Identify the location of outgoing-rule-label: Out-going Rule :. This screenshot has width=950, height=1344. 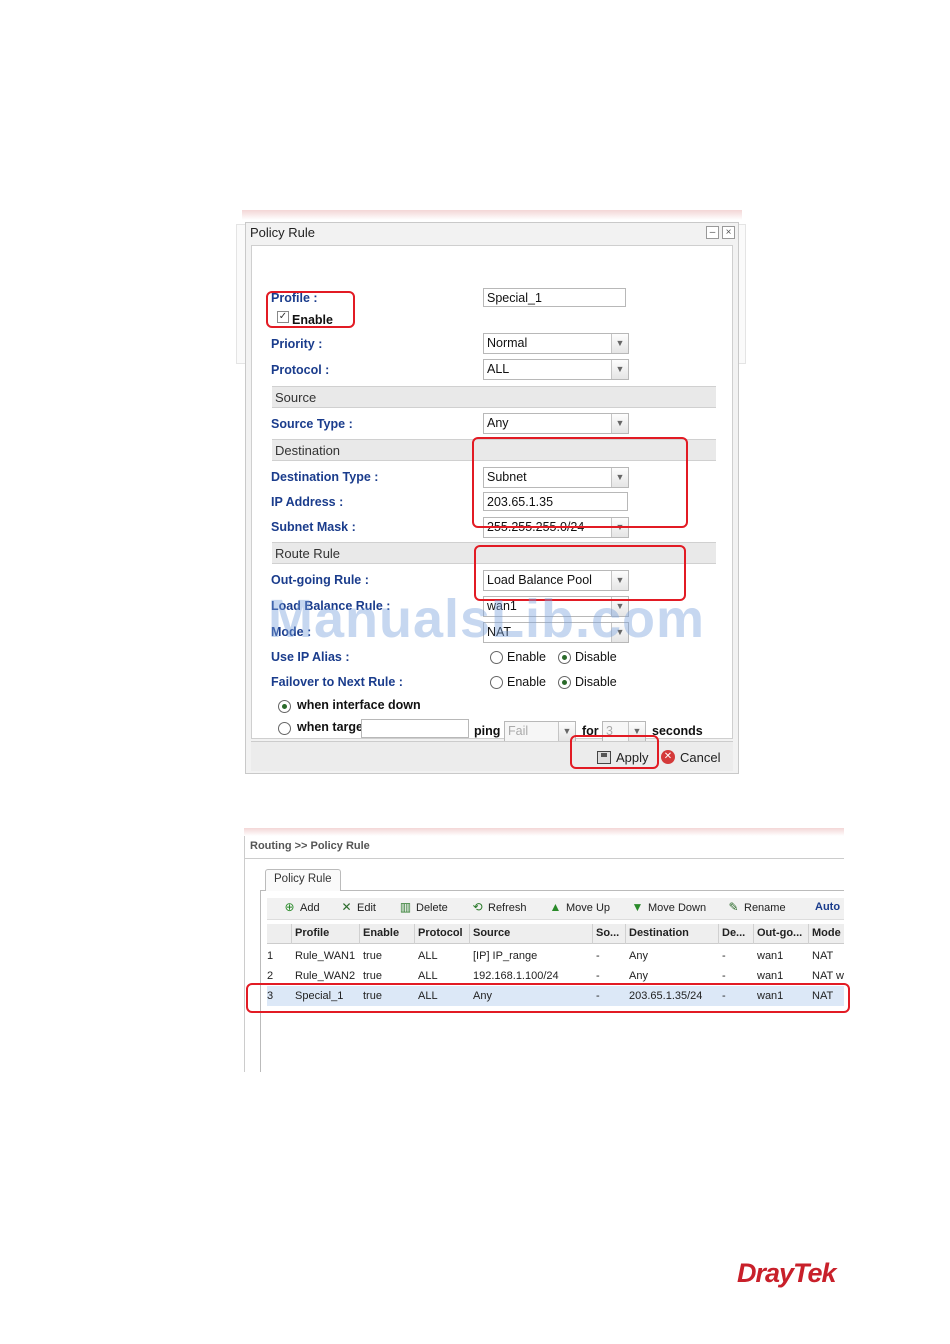
(320, 580).